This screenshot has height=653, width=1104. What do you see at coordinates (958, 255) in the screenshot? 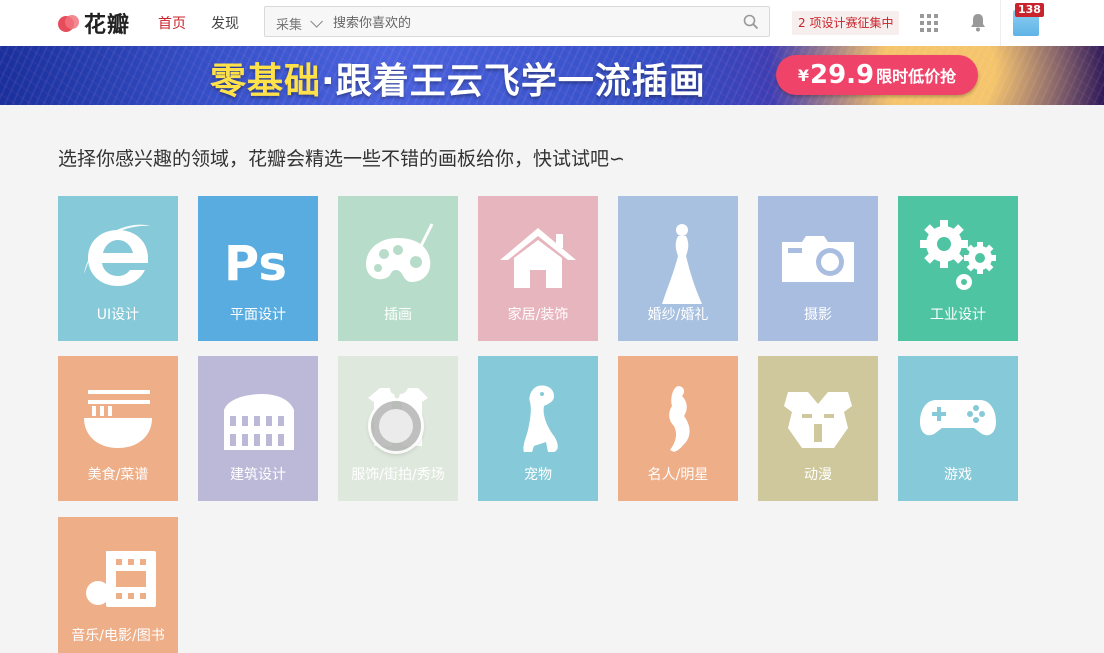
I see `gears-icon` at bounding box center [958, 255].